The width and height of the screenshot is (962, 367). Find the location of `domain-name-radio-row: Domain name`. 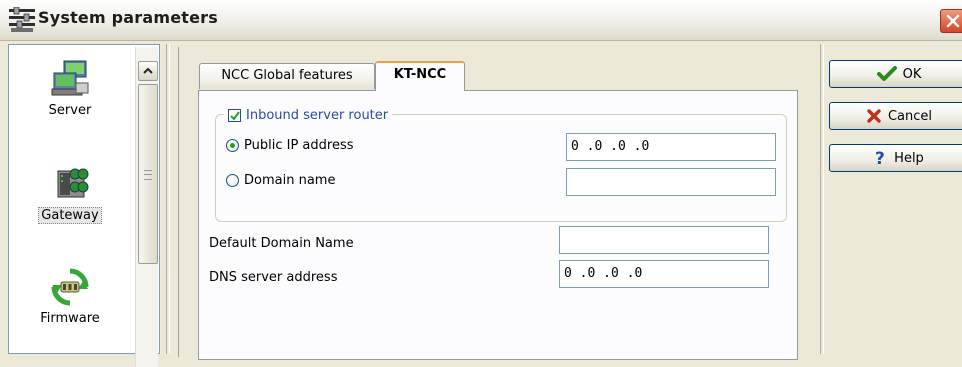

domain-name-radio-row: Domain name is located at coordinates (280, 180).